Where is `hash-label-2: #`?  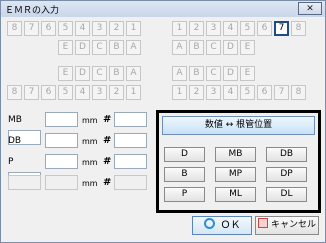
hash-label-2: # is located at coordinates (107, 140).